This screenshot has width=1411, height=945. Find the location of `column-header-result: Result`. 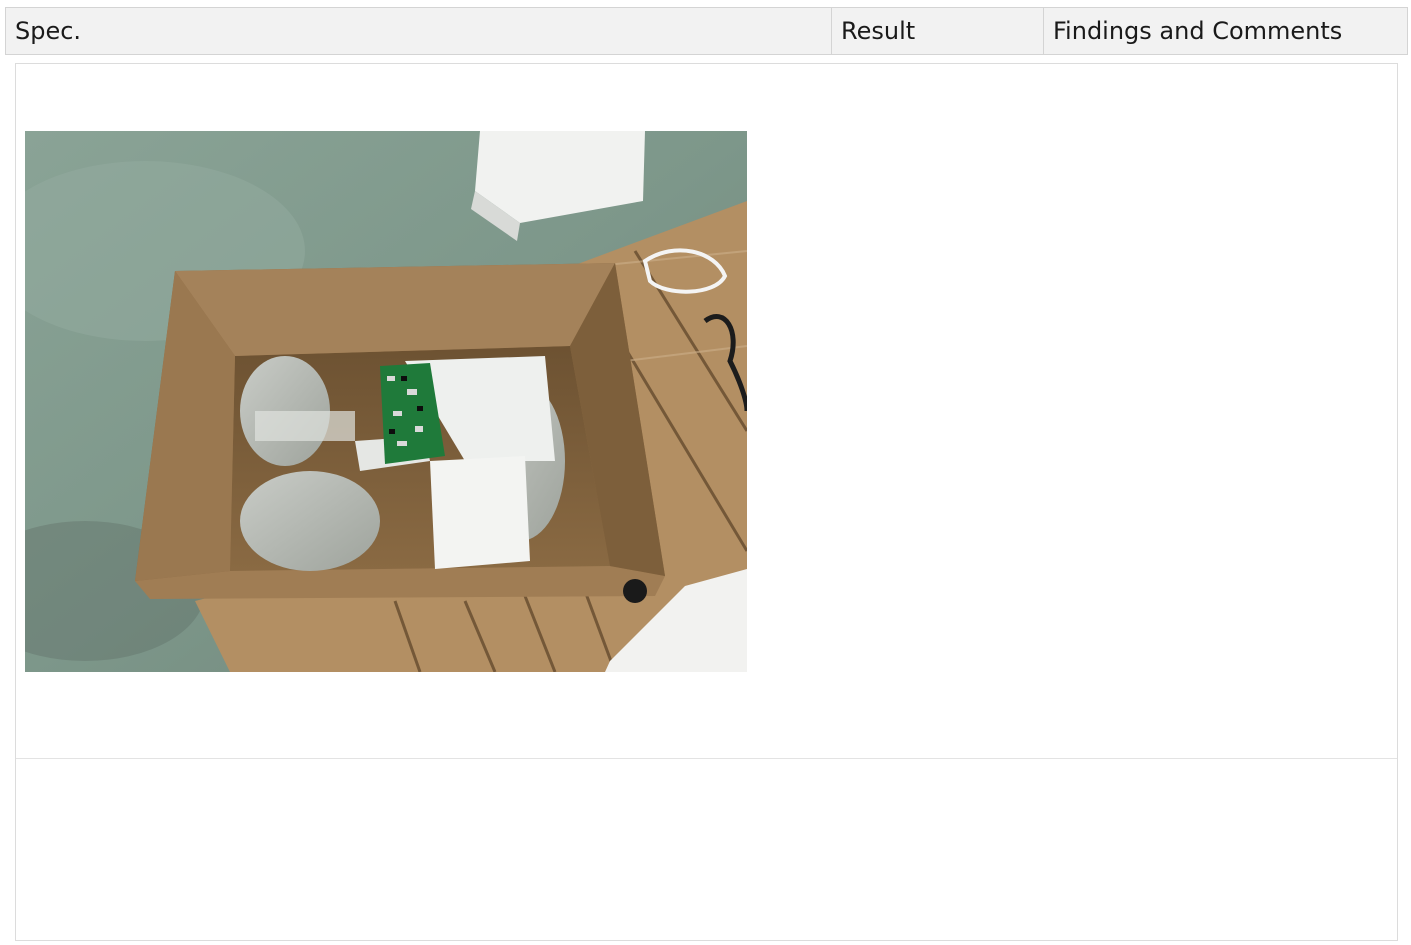

column-header-result: Result is located at coordinates (937, 31).